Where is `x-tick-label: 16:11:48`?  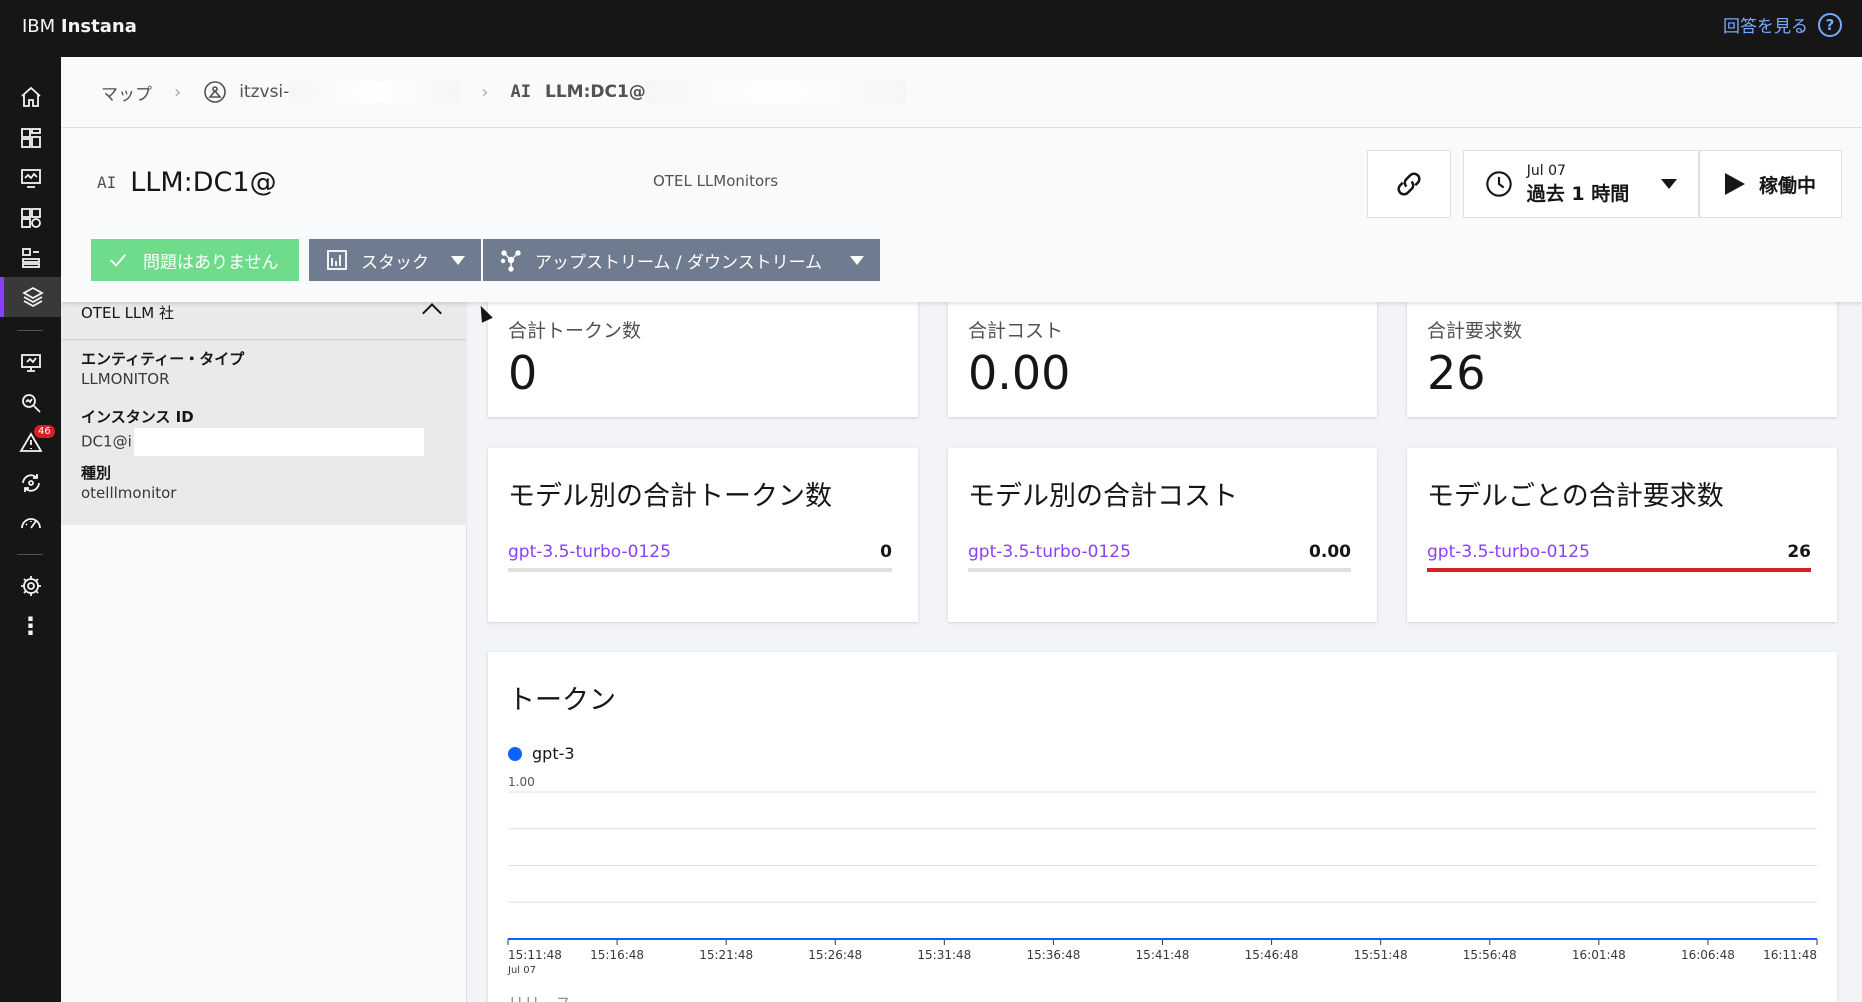
x-tick-label: 16:11:48 is located at coordinates (1790, 955).